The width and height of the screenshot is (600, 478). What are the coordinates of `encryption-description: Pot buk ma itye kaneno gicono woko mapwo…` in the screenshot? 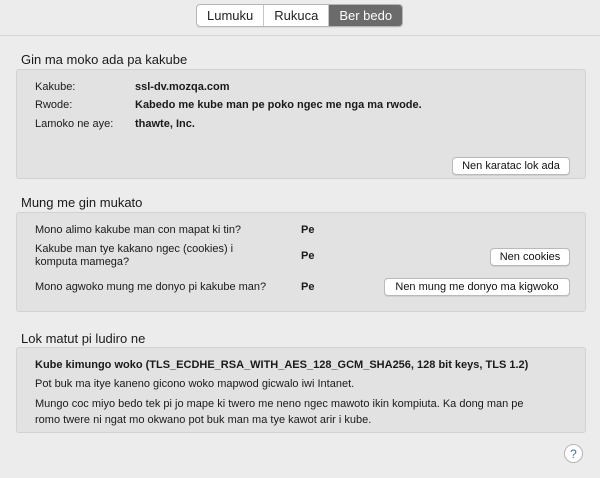 It's located at (195, 384).